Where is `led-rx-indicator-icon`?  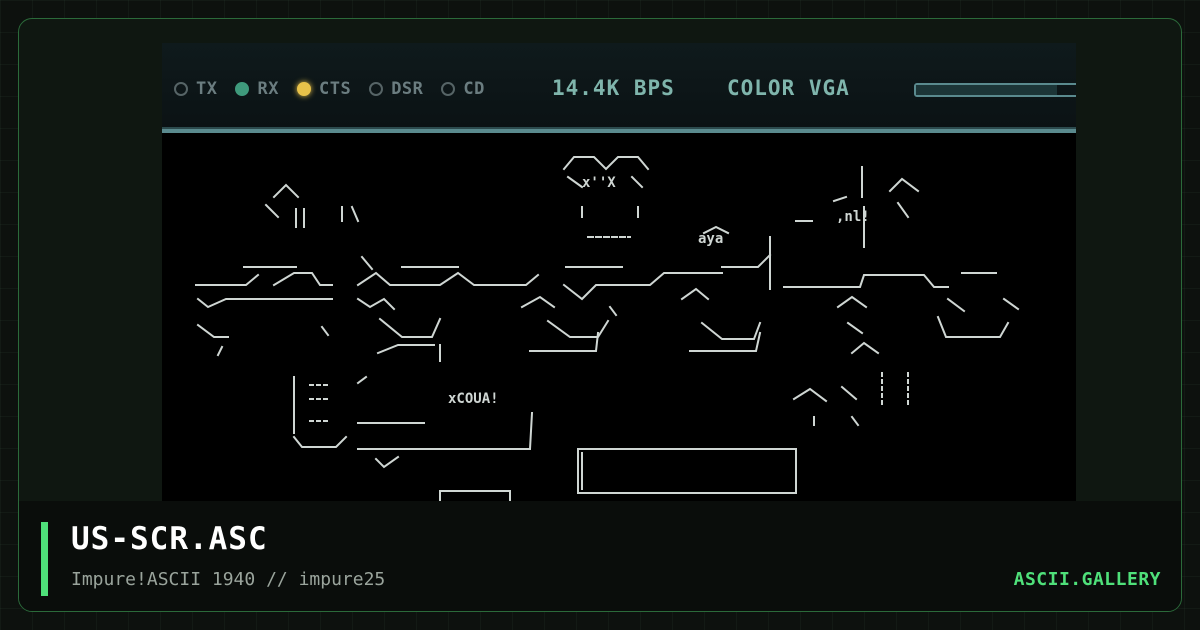 led-rx-indicator-icon is located at coordinates (242, 89).